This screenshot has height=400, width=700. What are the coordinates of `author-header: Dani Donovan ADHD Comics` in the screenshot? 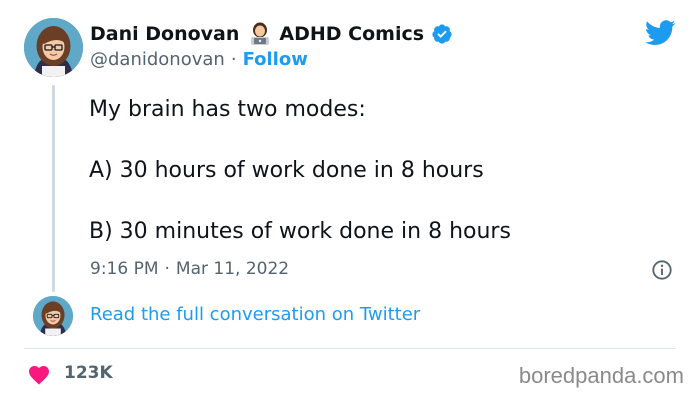 It's located at (271, 34).